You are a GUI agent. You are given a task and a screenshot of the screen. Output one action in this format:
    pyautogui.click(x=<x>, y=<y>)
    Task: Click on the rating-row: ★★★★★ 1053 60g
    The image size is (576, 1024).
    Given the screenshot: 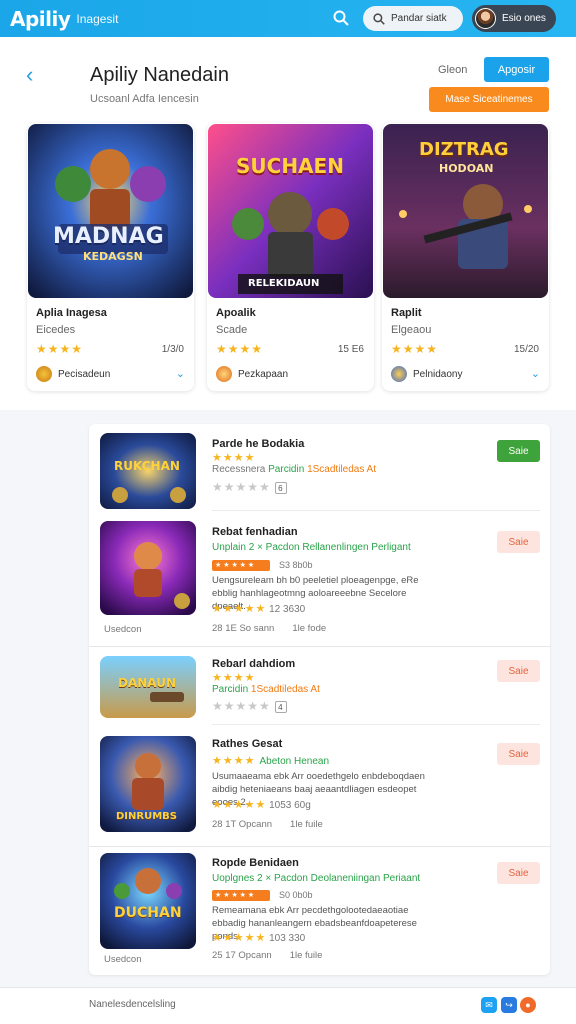 What is the action you would take?
    pyautogui.click(x=261, y=804)
    